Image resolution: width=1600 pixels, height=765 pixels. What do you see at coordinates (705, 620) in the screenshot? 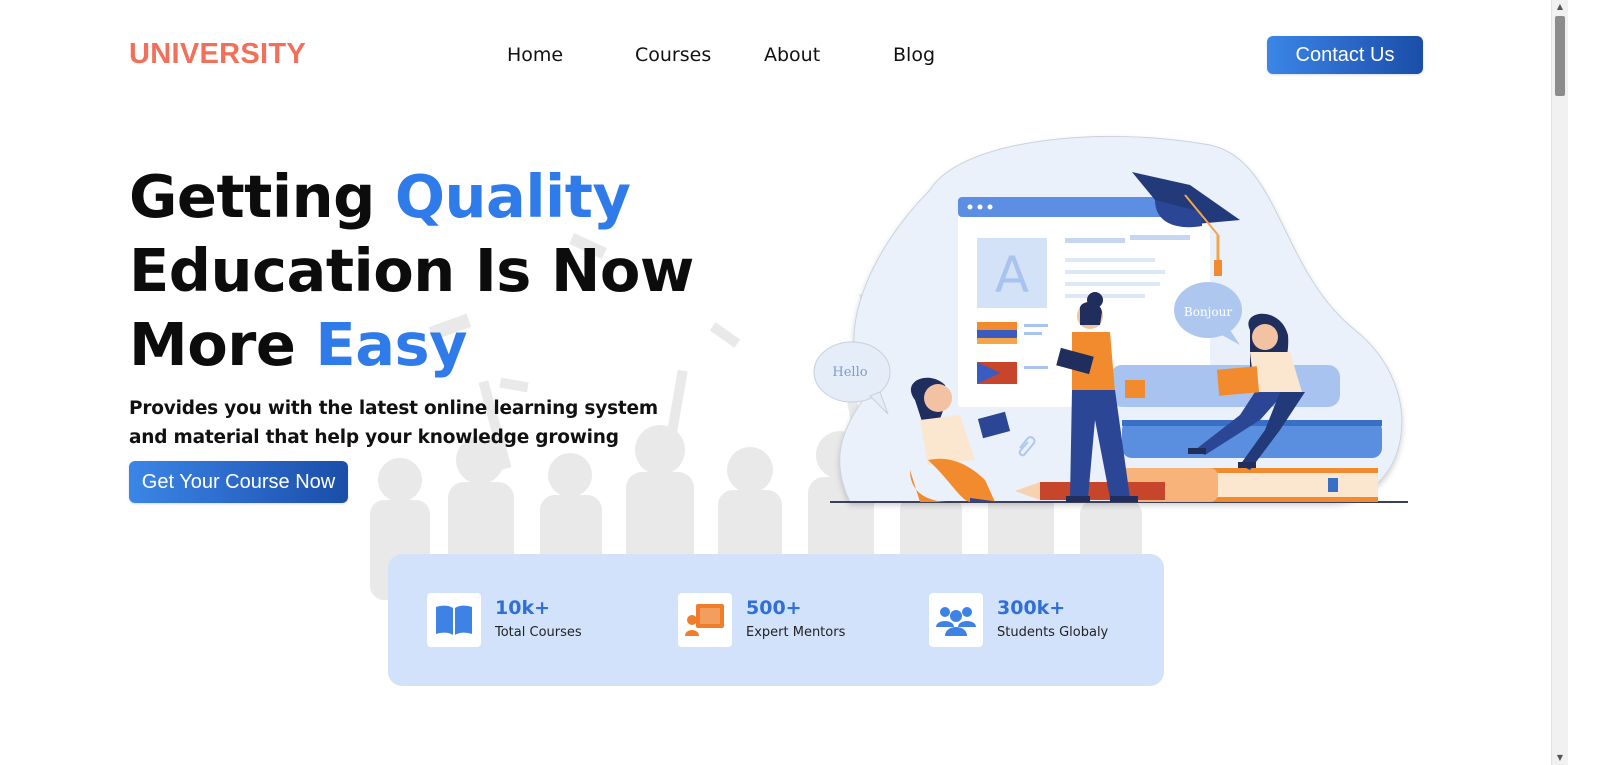
I see `mentor-icon` at bounding box center [705, 620].